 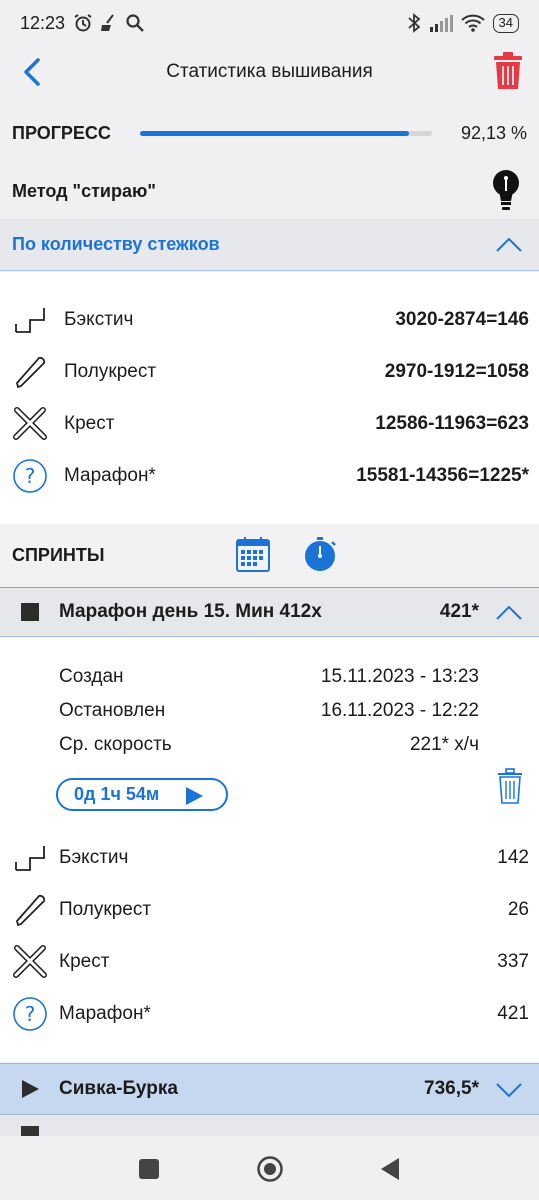 What do you see at coordinates (462, 319) in the screenshot?
I see `stitch-value: 3020-2874=146` at bounding box center [462, 319].